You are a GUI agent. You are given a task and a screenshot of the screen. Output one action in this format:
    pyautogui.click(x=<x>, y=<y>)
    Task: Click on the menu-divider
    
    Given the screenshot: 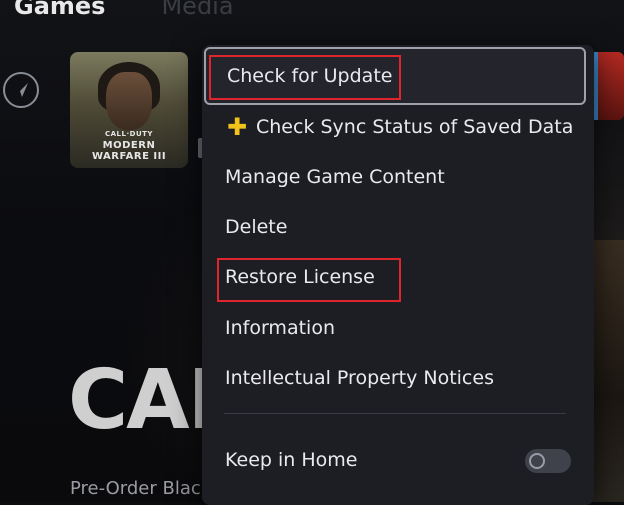 What is the action you would take?
    pyautogui.click(x=395, y=413)
    